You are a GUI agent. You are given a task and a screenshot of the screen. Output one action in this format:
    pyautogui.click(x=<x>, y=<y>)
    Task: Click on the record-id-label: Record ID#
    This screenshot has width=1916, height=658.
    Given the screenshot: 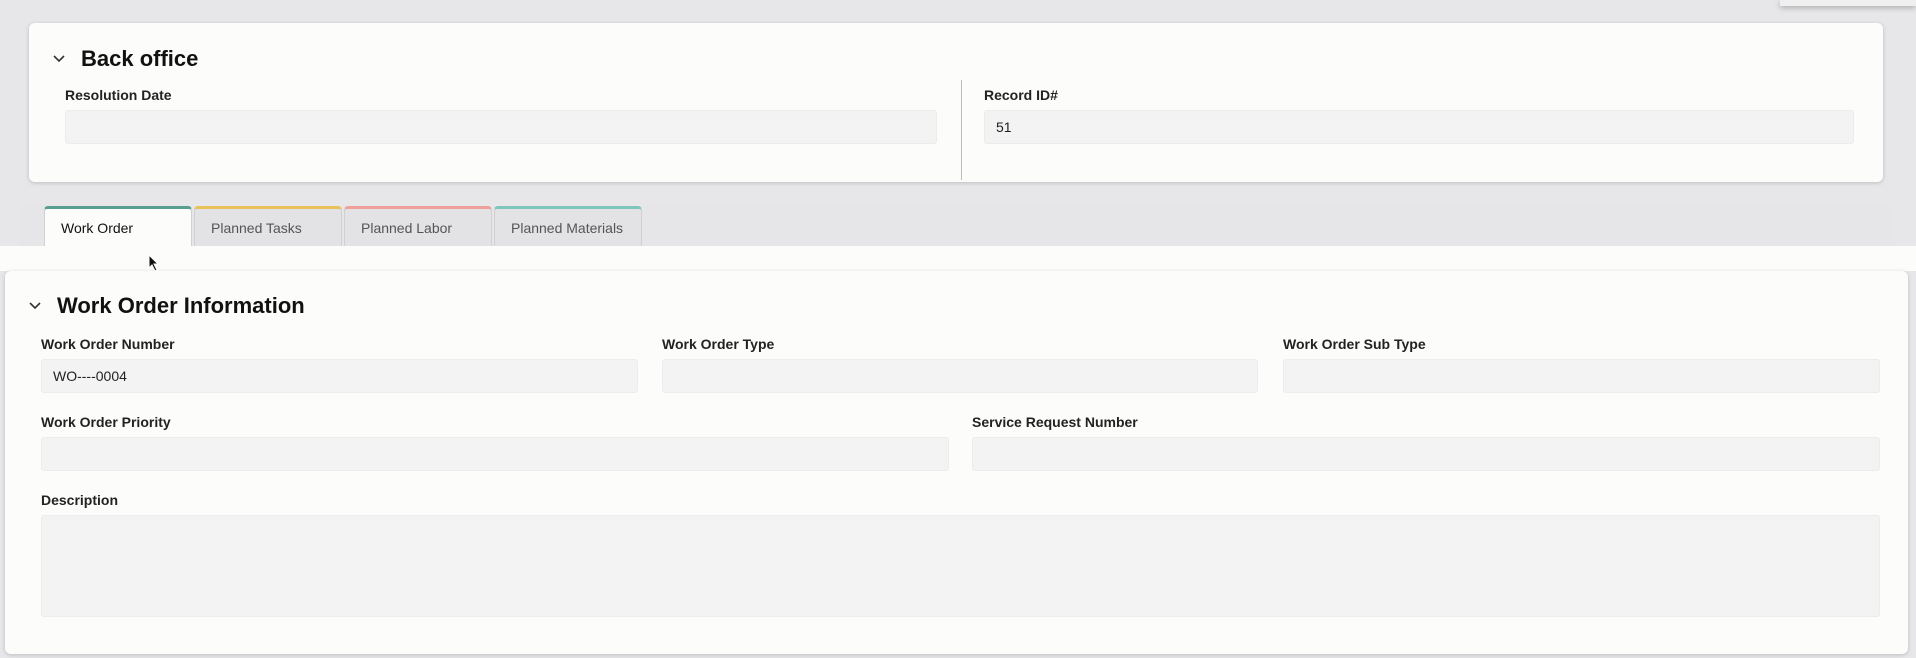 What is the action you would take?
    pyautogui.click(x=1021, y=95)
    